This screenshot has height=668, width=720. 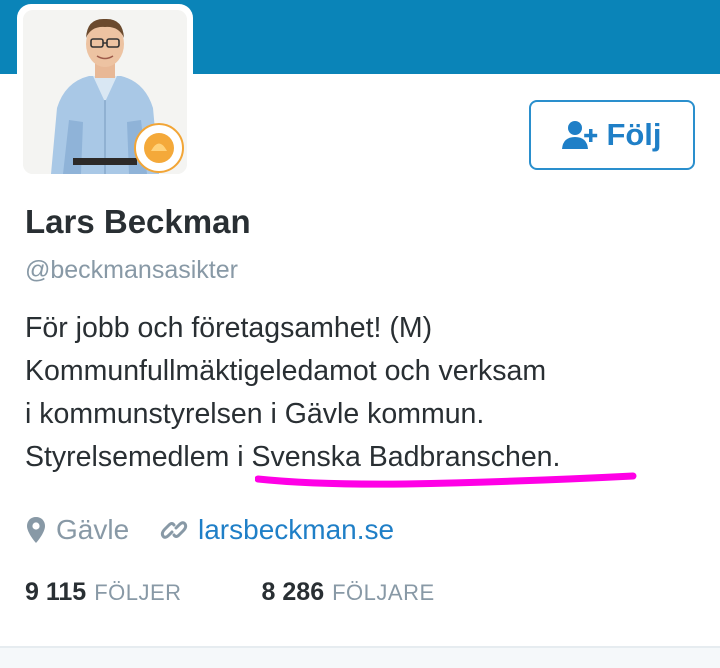 I want to click on follow-button: Följ, so click(x=612, y=135).